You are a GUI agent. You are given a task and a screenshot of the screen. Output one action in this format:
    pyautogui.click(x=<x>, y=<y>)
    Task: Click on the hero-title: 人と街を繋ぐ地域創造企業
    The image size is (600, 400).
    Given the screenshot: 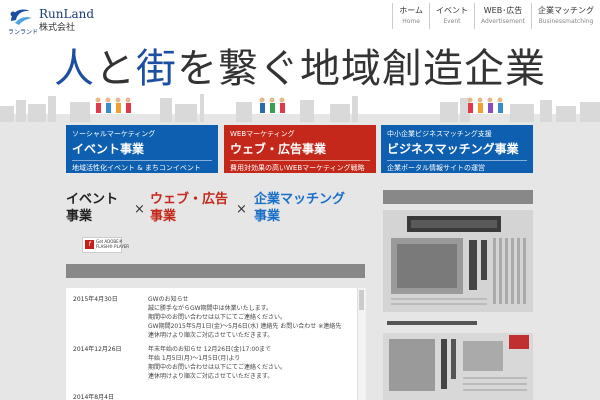 What is the action you would take?
    pyautogui.click(x=300, y=65)
    